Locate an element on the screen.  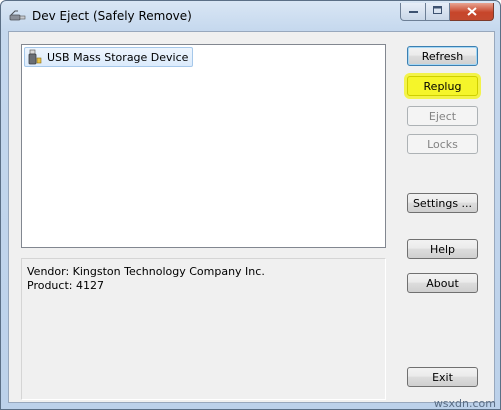
window-title: Dev Eject (Safely Remove) is located at coordinates (112, 16).